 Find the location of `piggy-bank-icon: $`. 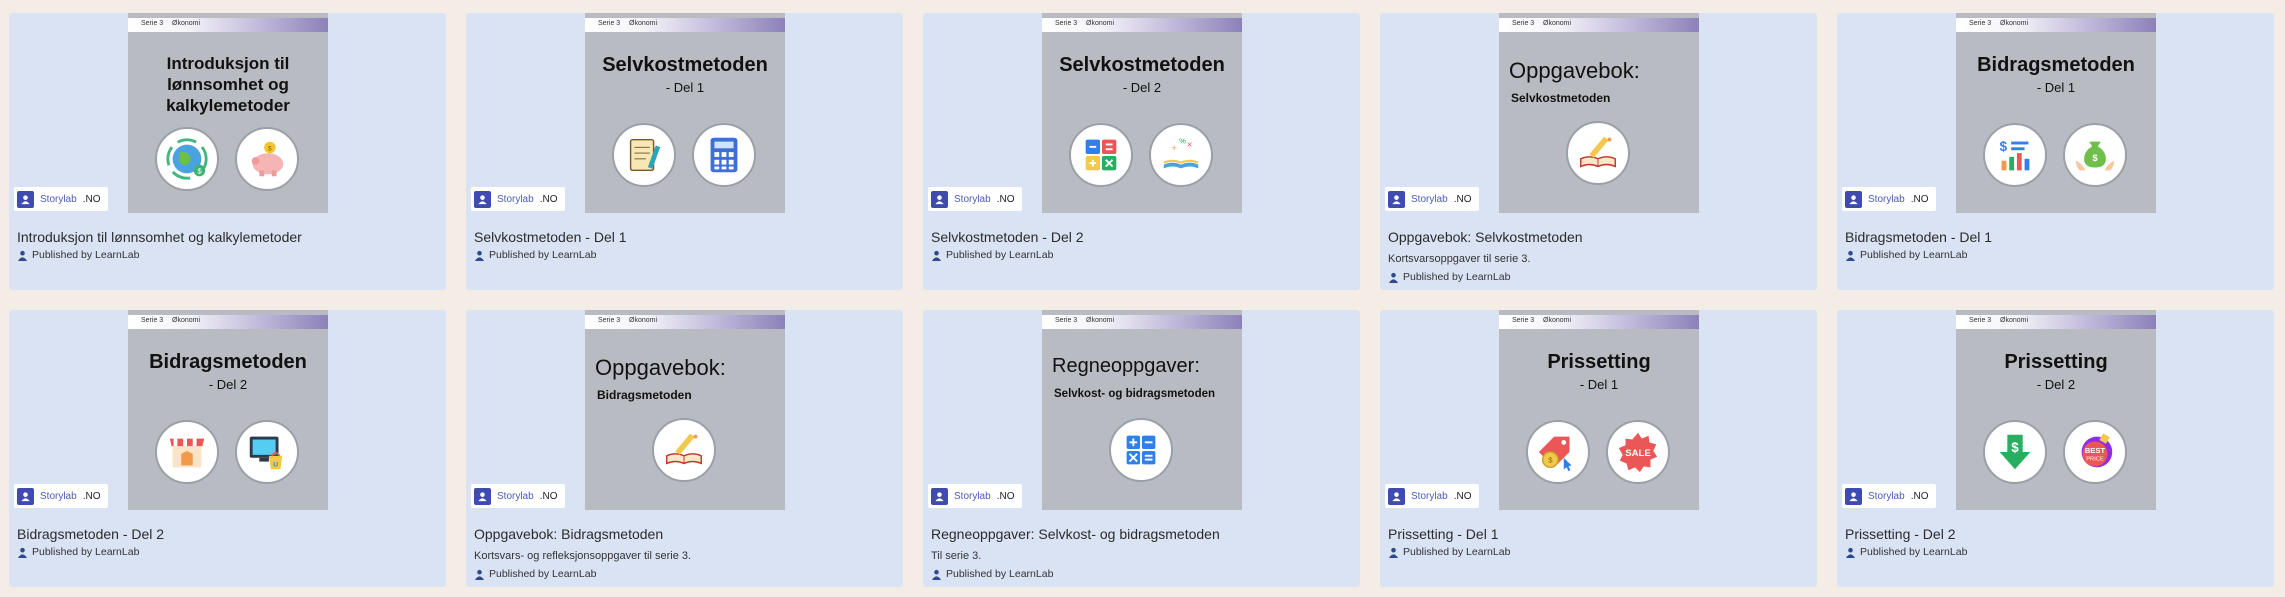

piggy-bank-icon: $ is located at coordinates (267, 159).